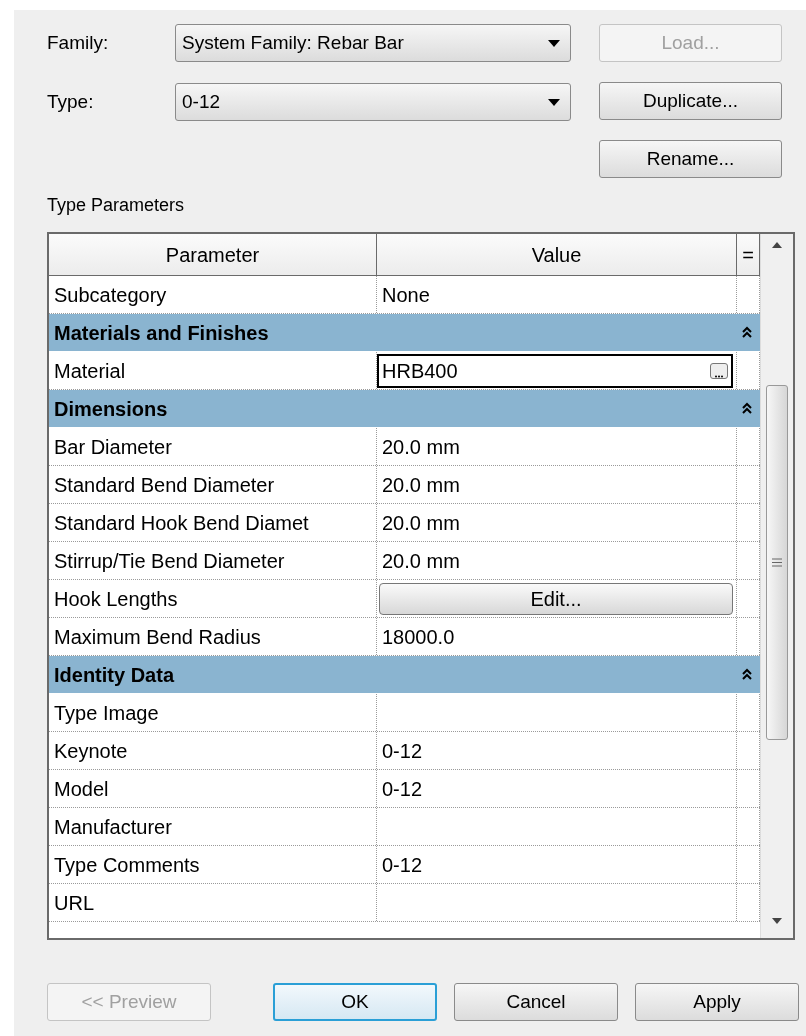  I want to click on parameter-name: URL, so click(74, 903).